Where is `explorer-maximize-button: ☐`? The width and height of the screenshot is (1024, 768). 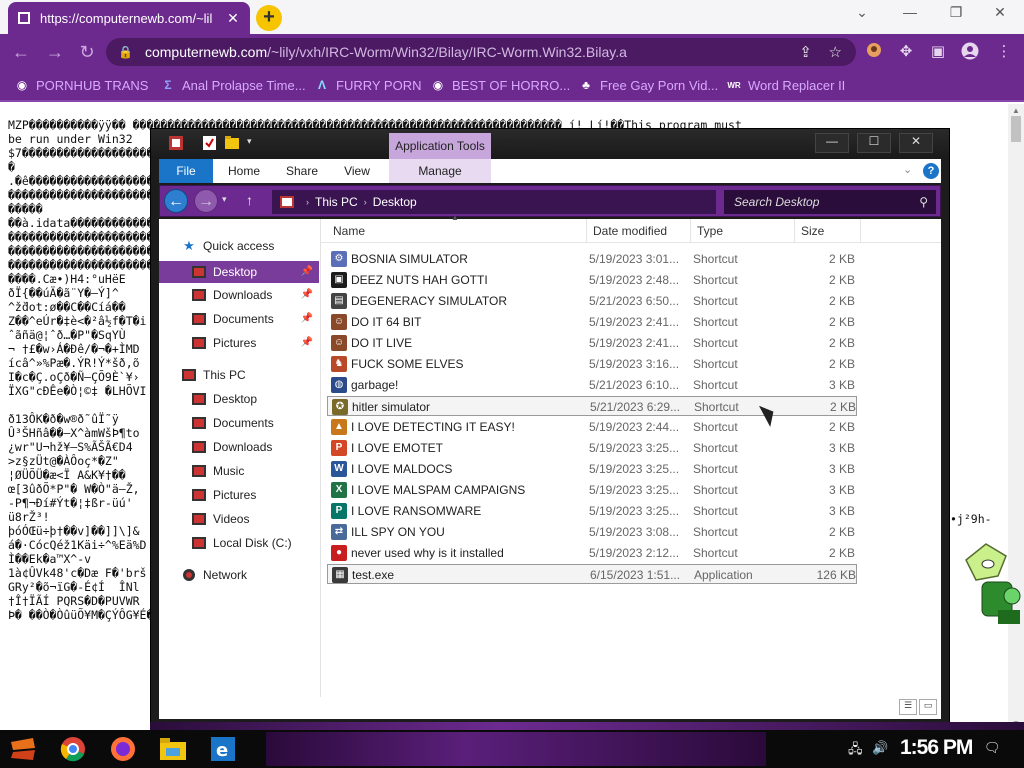
explorer-maximize-button: ☐ is located at coordinates (874, 143).